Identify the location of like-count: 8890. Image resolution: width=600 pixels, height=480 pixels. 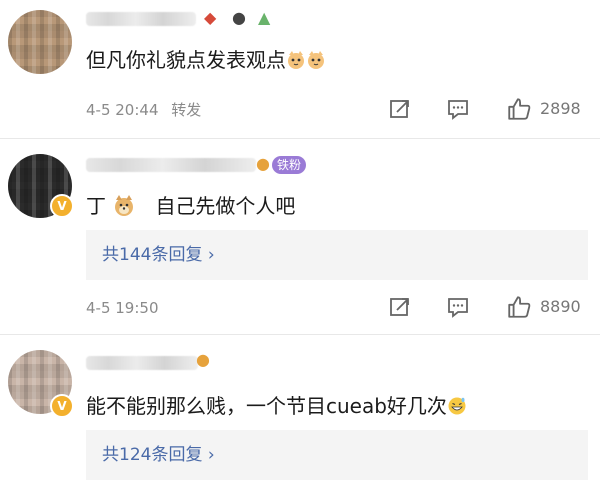
(560, 306).